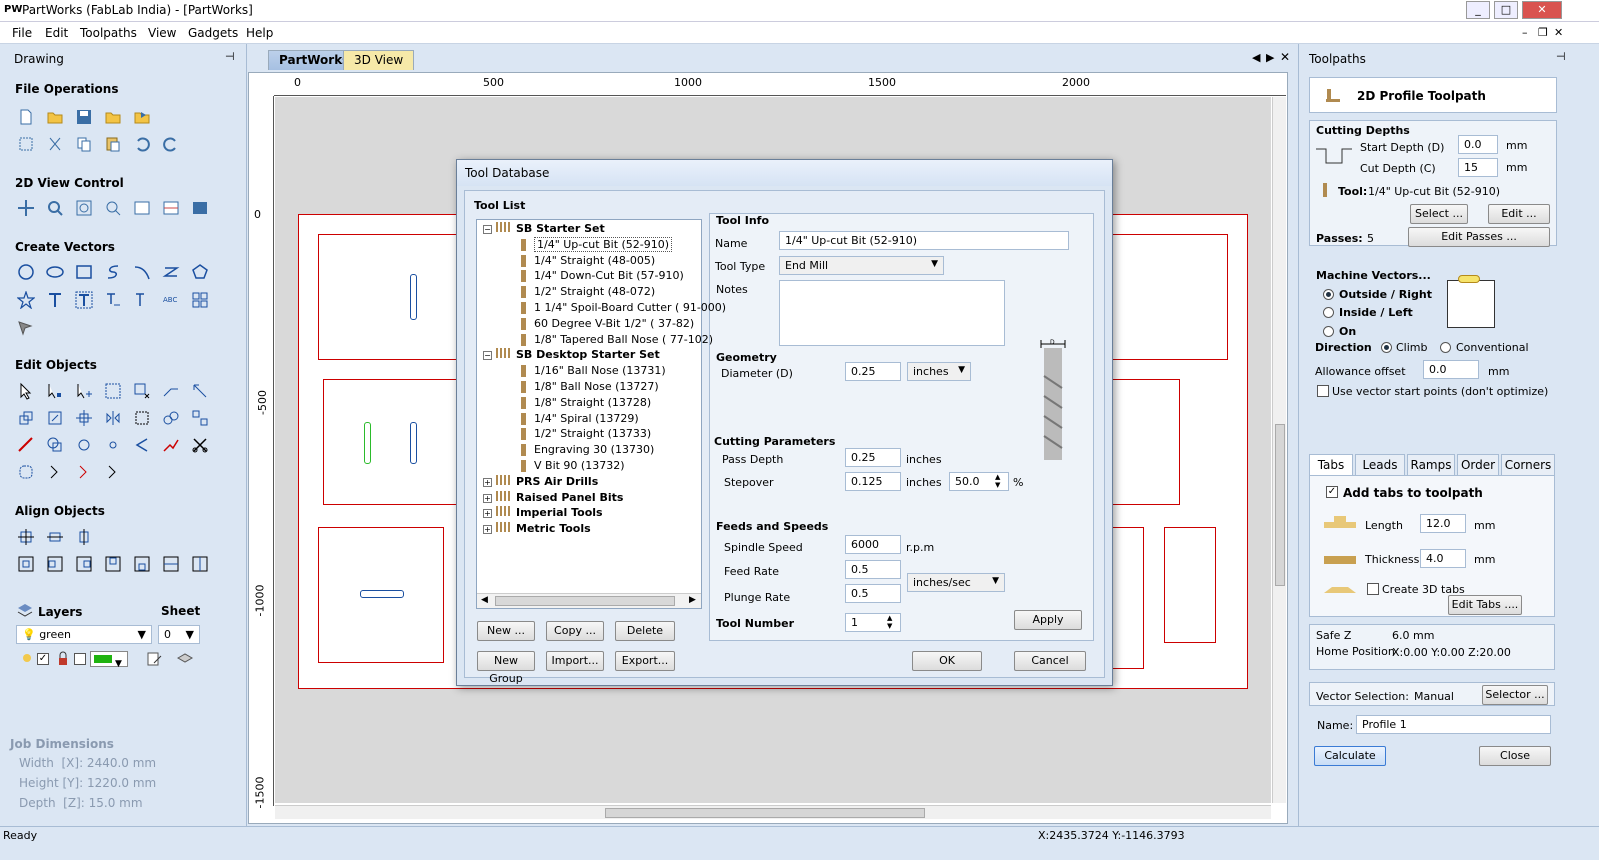 The width and height of the screenshot is (1599, 860). I want to click on plunge-rate-input: 0.5, so click(873, 593).